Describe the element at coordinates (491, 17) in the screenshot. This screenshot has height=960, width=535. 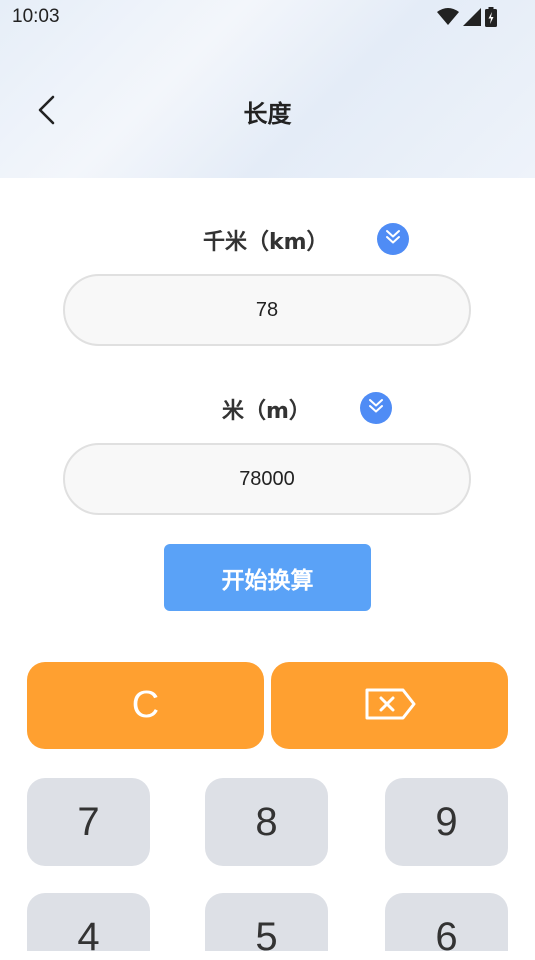
I see `battery-icon` at that location.